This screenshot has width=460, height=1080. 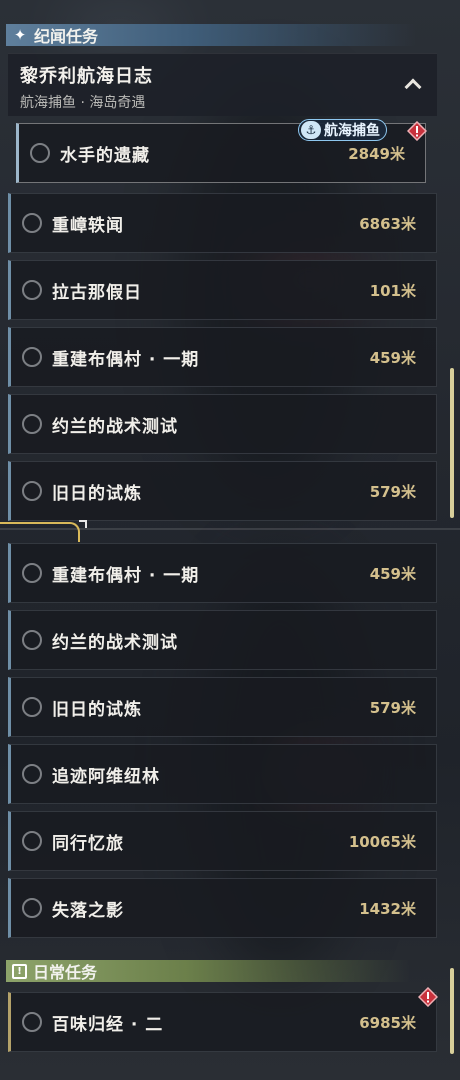 I want to click on quest-row: 拉古那假日 101米, so click(x=222, y=290).